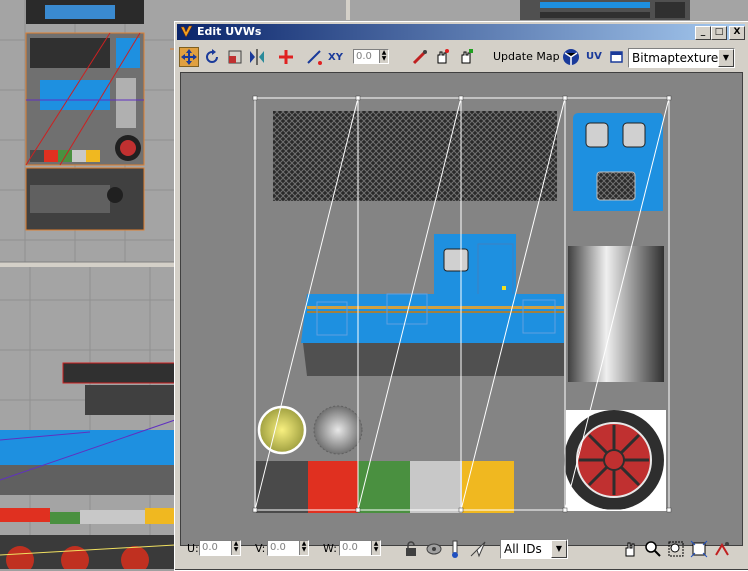 This screenshot has height=571, width=748. I want to click on pan-icon, so click(630, 549).